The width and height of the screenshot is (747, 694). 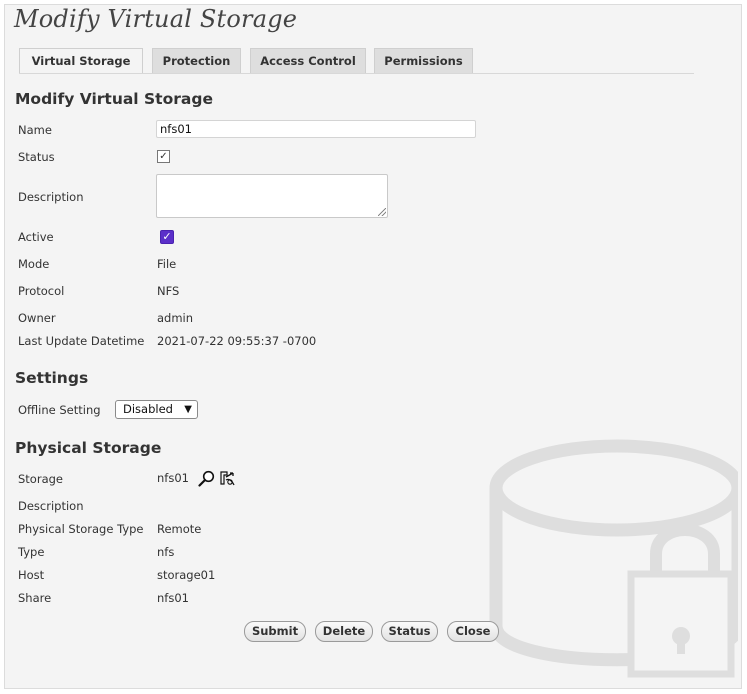 I want to click on active-checkbox: ✓, so click(x=167, y=237).